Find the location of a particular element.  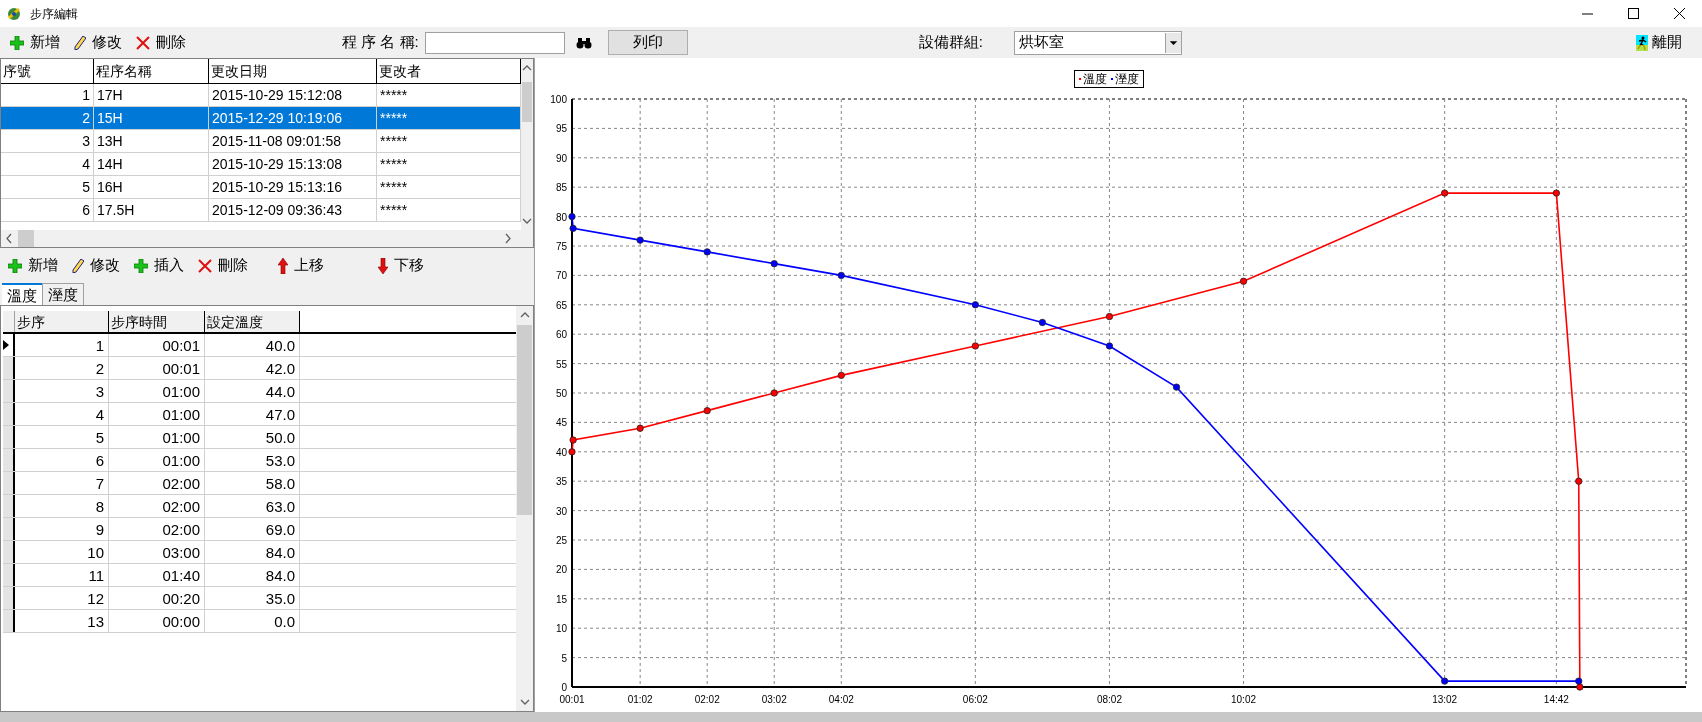

table-row: 3 13H 2015-11-08 09:01:58 ***** is located at coordinates (261, 141).